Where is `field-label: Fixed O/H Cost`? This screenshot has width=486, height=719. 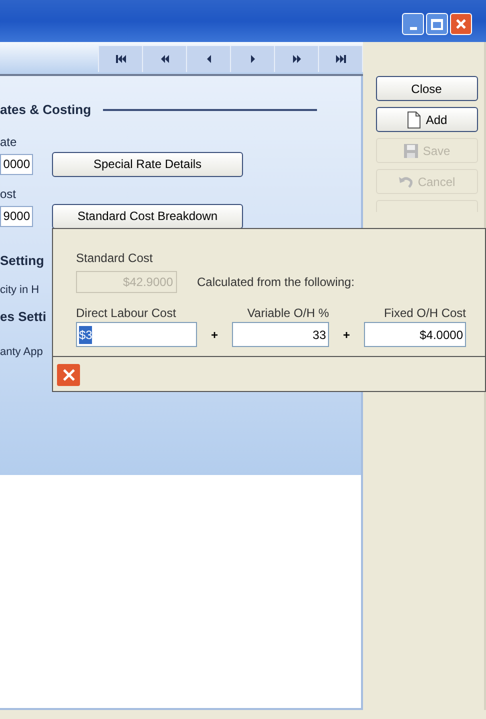 field-label: Fixed O/H Cost is located at coordinates (424, 313).